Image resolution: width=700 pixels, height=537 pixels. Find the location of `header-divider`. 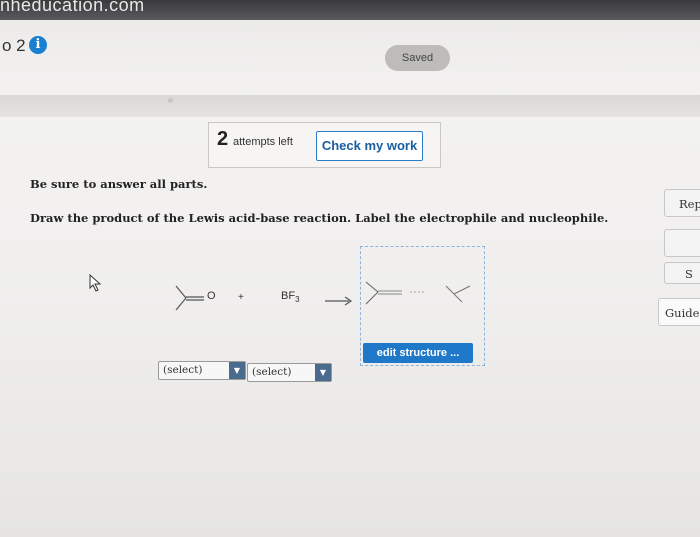

header-divider is located at coordinates (350, 106).